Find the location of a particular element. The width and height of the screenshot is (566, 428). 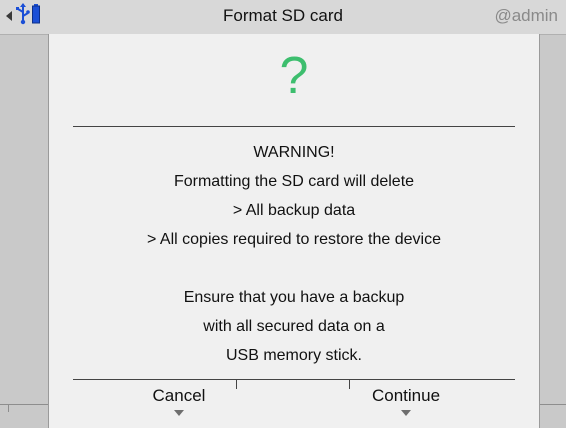

message-line: USB memory stick. is located at coordinates (293, 355).